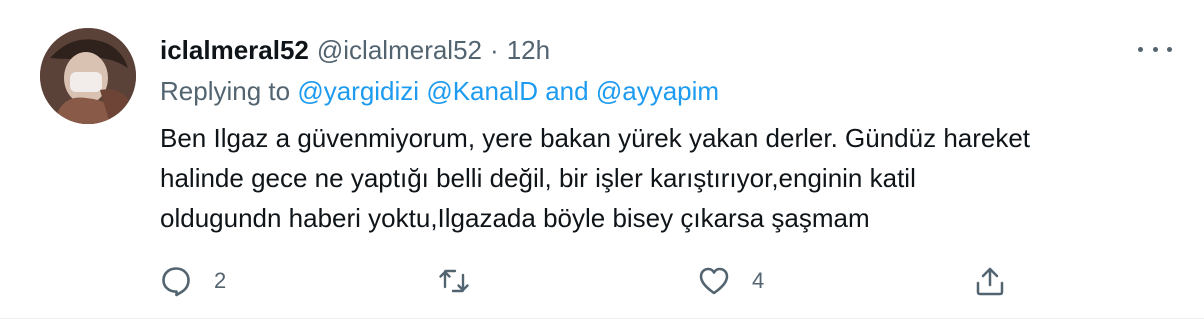 The width and height of the screenshot is (1204, 326). I want to click on reply-button: 2, so click(193, 281).